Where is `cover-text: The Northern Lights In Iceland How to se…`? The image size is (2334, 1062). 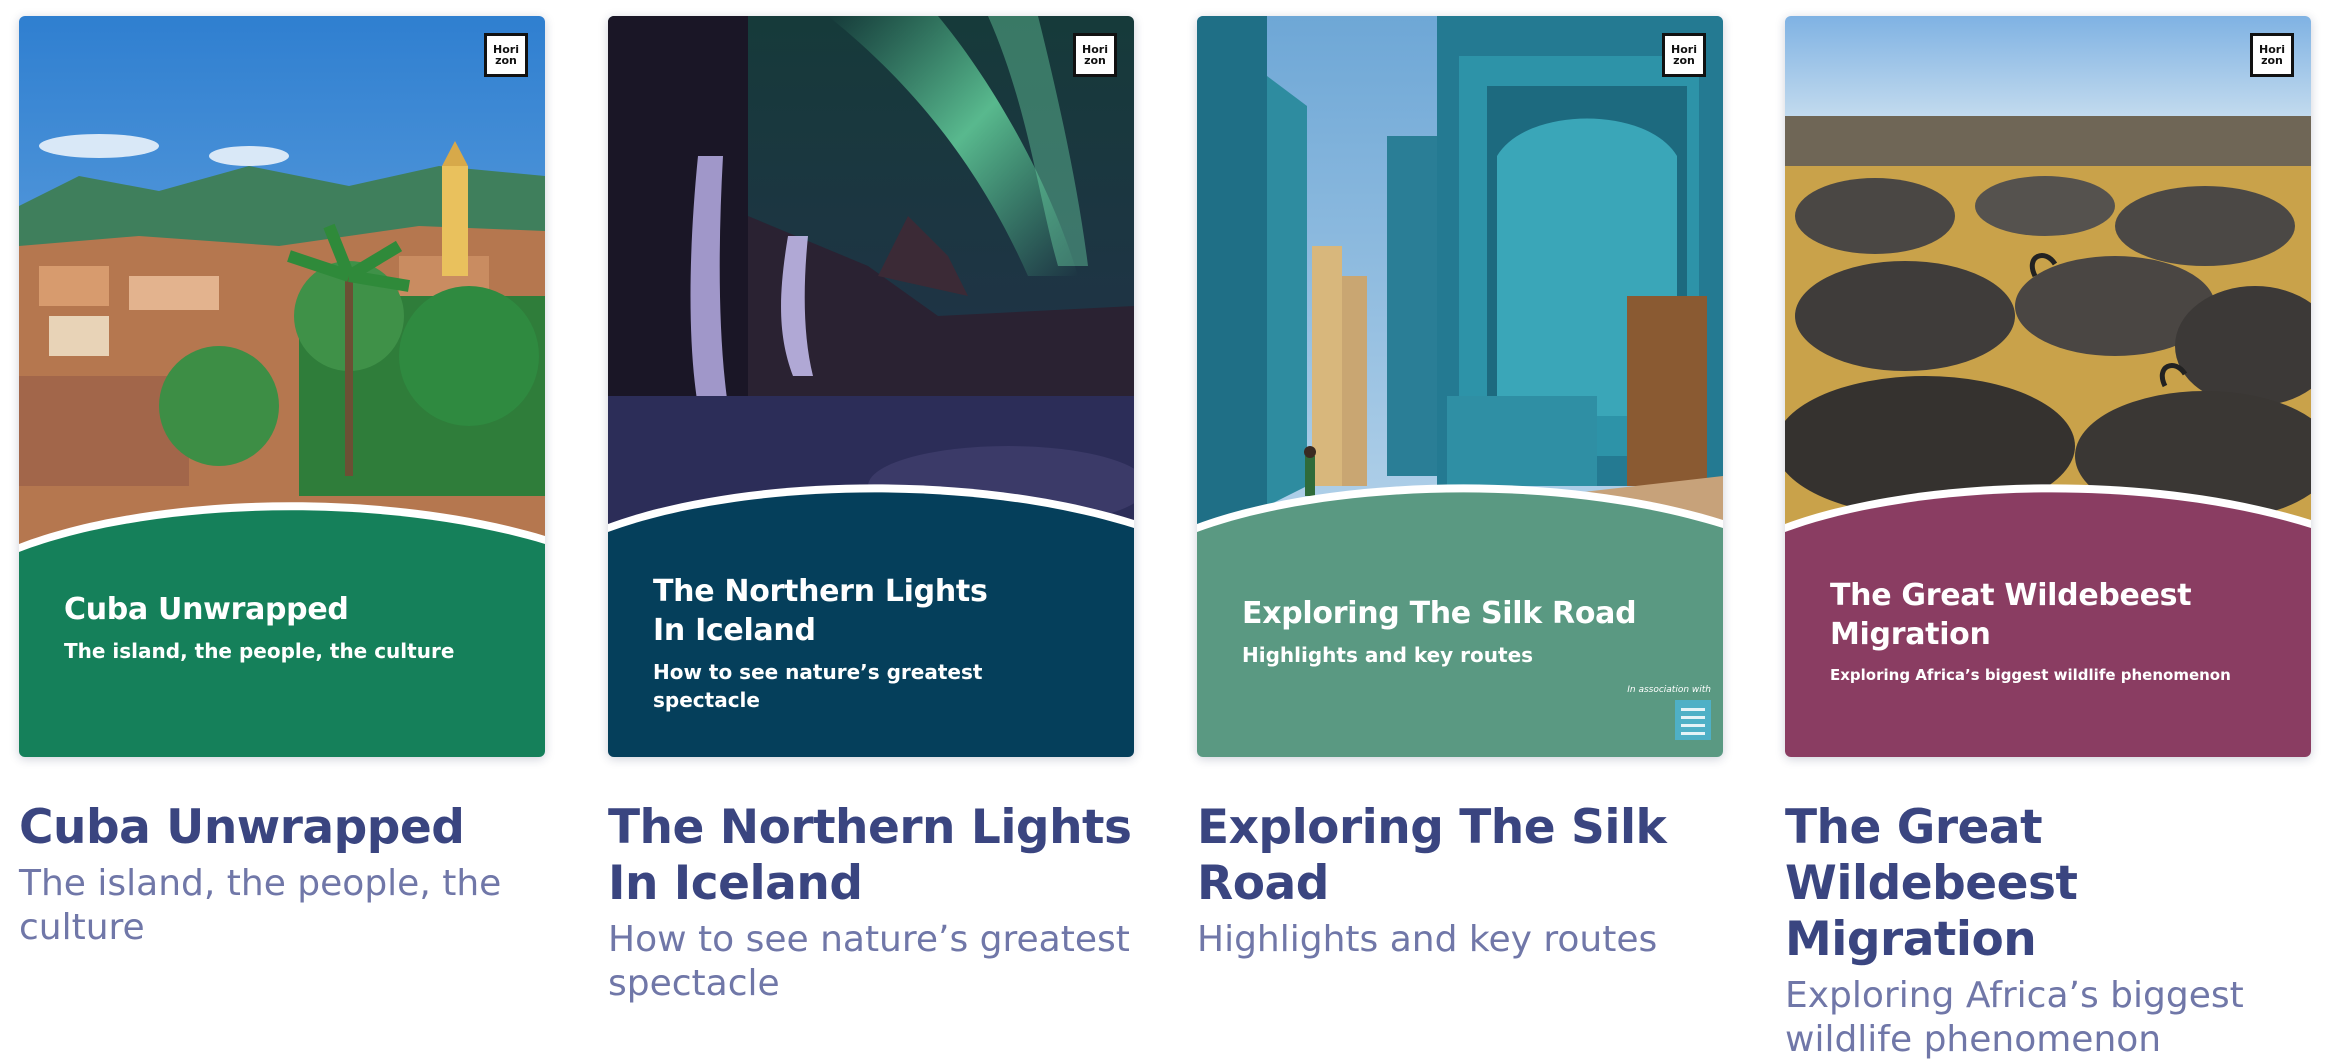
cover-text: The Northern Lights In Iceland How to se… is located at coordinates (863, 643).